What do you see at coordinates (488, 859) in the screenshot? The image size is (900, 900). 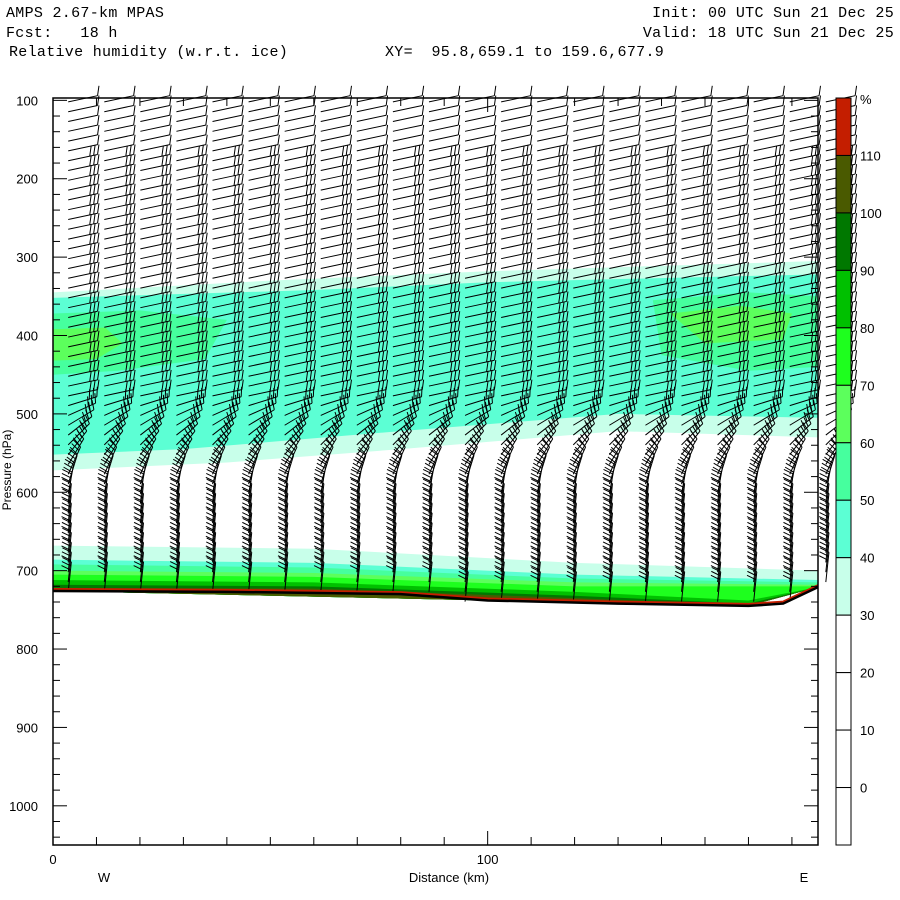 I see `x-tick-label: 100` at bounding box center [488, 859].